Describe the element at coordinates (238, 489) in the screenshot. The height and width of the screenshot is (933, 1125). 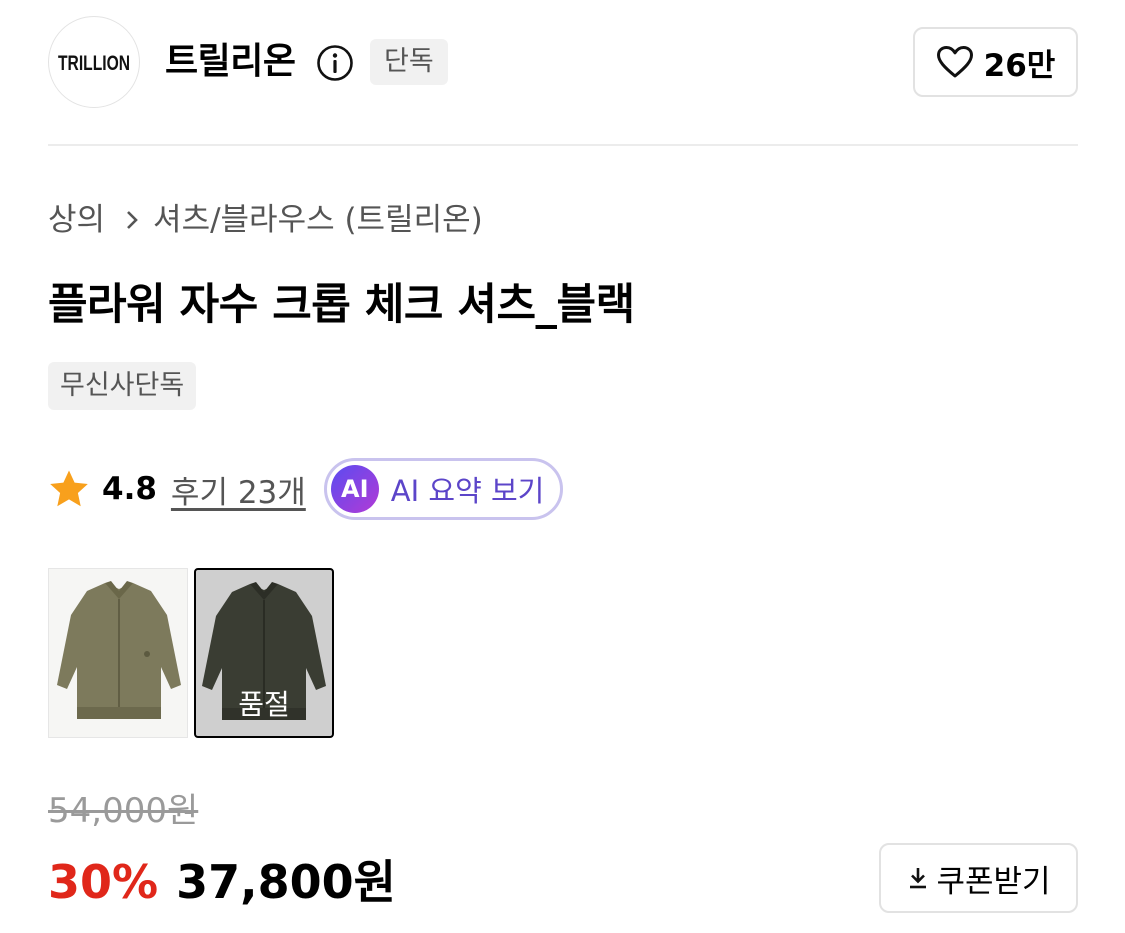
I see `review-count-link: 후기 23개` at that location.